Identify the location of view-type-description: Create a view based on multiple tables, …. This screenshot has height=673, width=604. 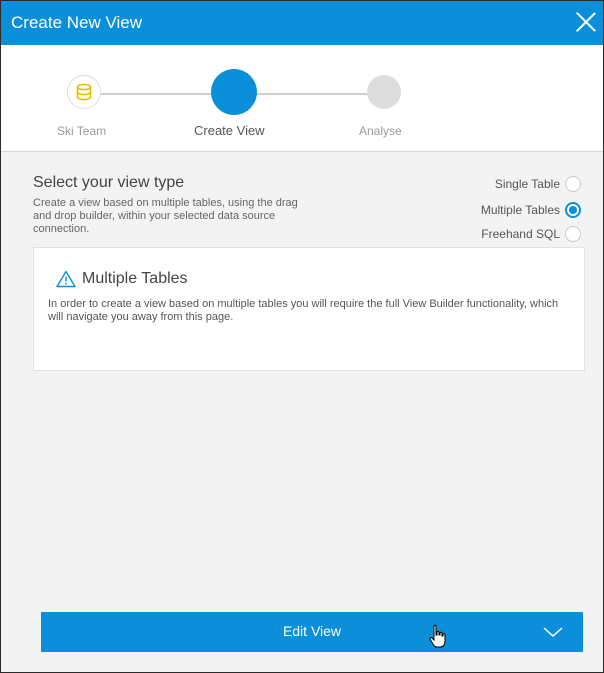
(165, 216).